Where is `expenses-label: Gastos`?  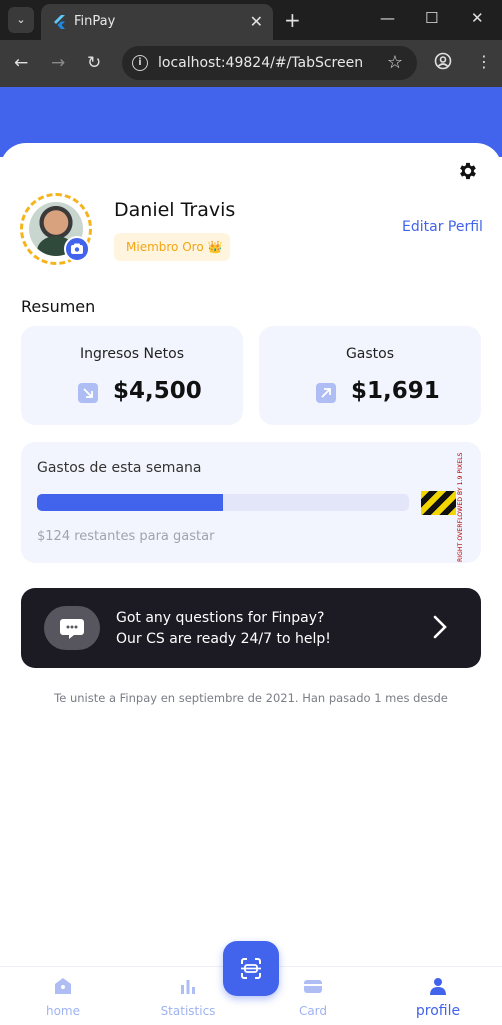
expenses-label: Gastos is located at coordinates (370, 354).